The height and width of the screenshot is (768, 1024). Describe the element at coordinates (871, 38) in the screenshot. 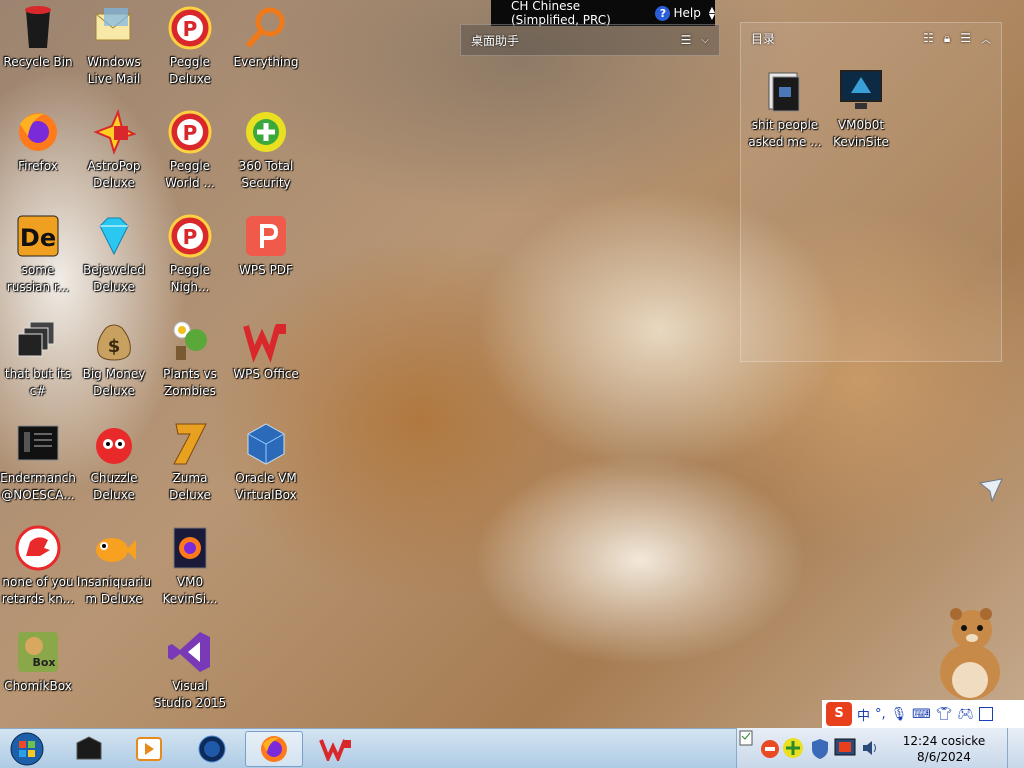

I see `fence-directory-header: 目录 ☷ 🔒︎ ☰ ︿` at that location.